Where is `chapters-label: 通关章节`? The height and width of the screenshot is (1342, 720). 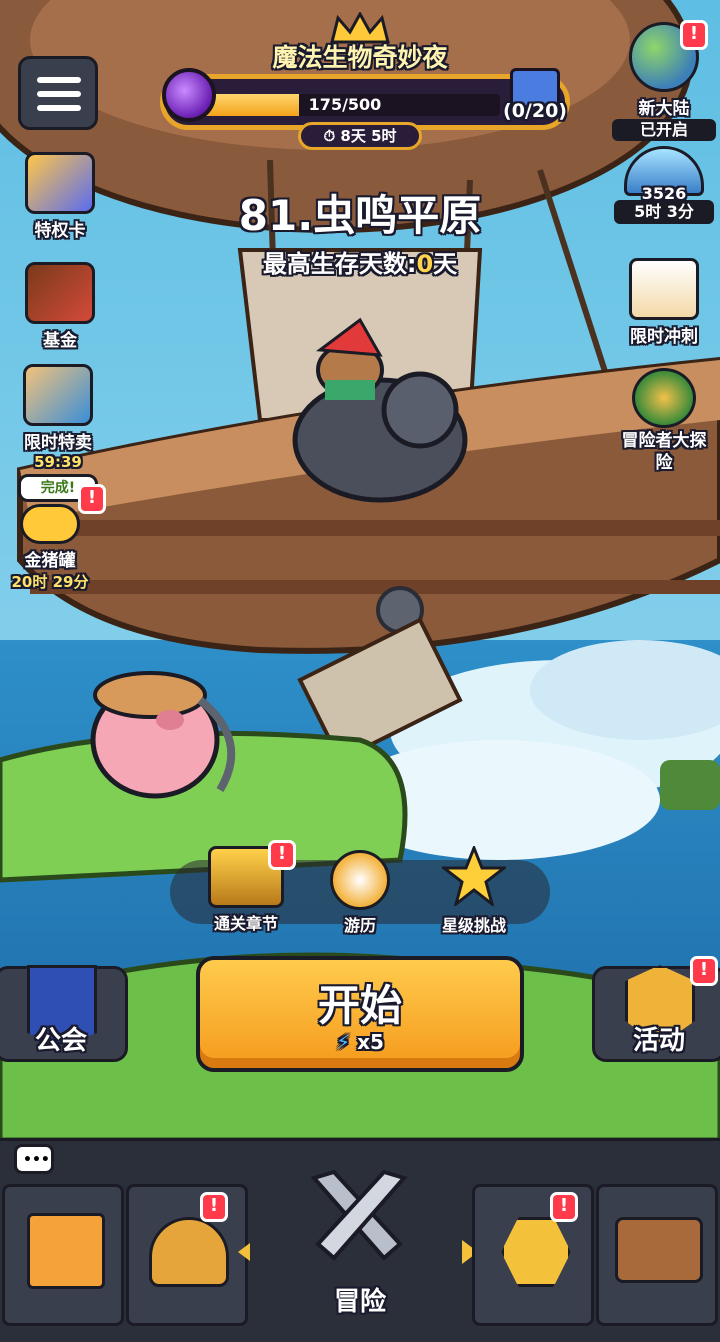 chapters-label: 通关章节 is located at coordinates (245, 923).